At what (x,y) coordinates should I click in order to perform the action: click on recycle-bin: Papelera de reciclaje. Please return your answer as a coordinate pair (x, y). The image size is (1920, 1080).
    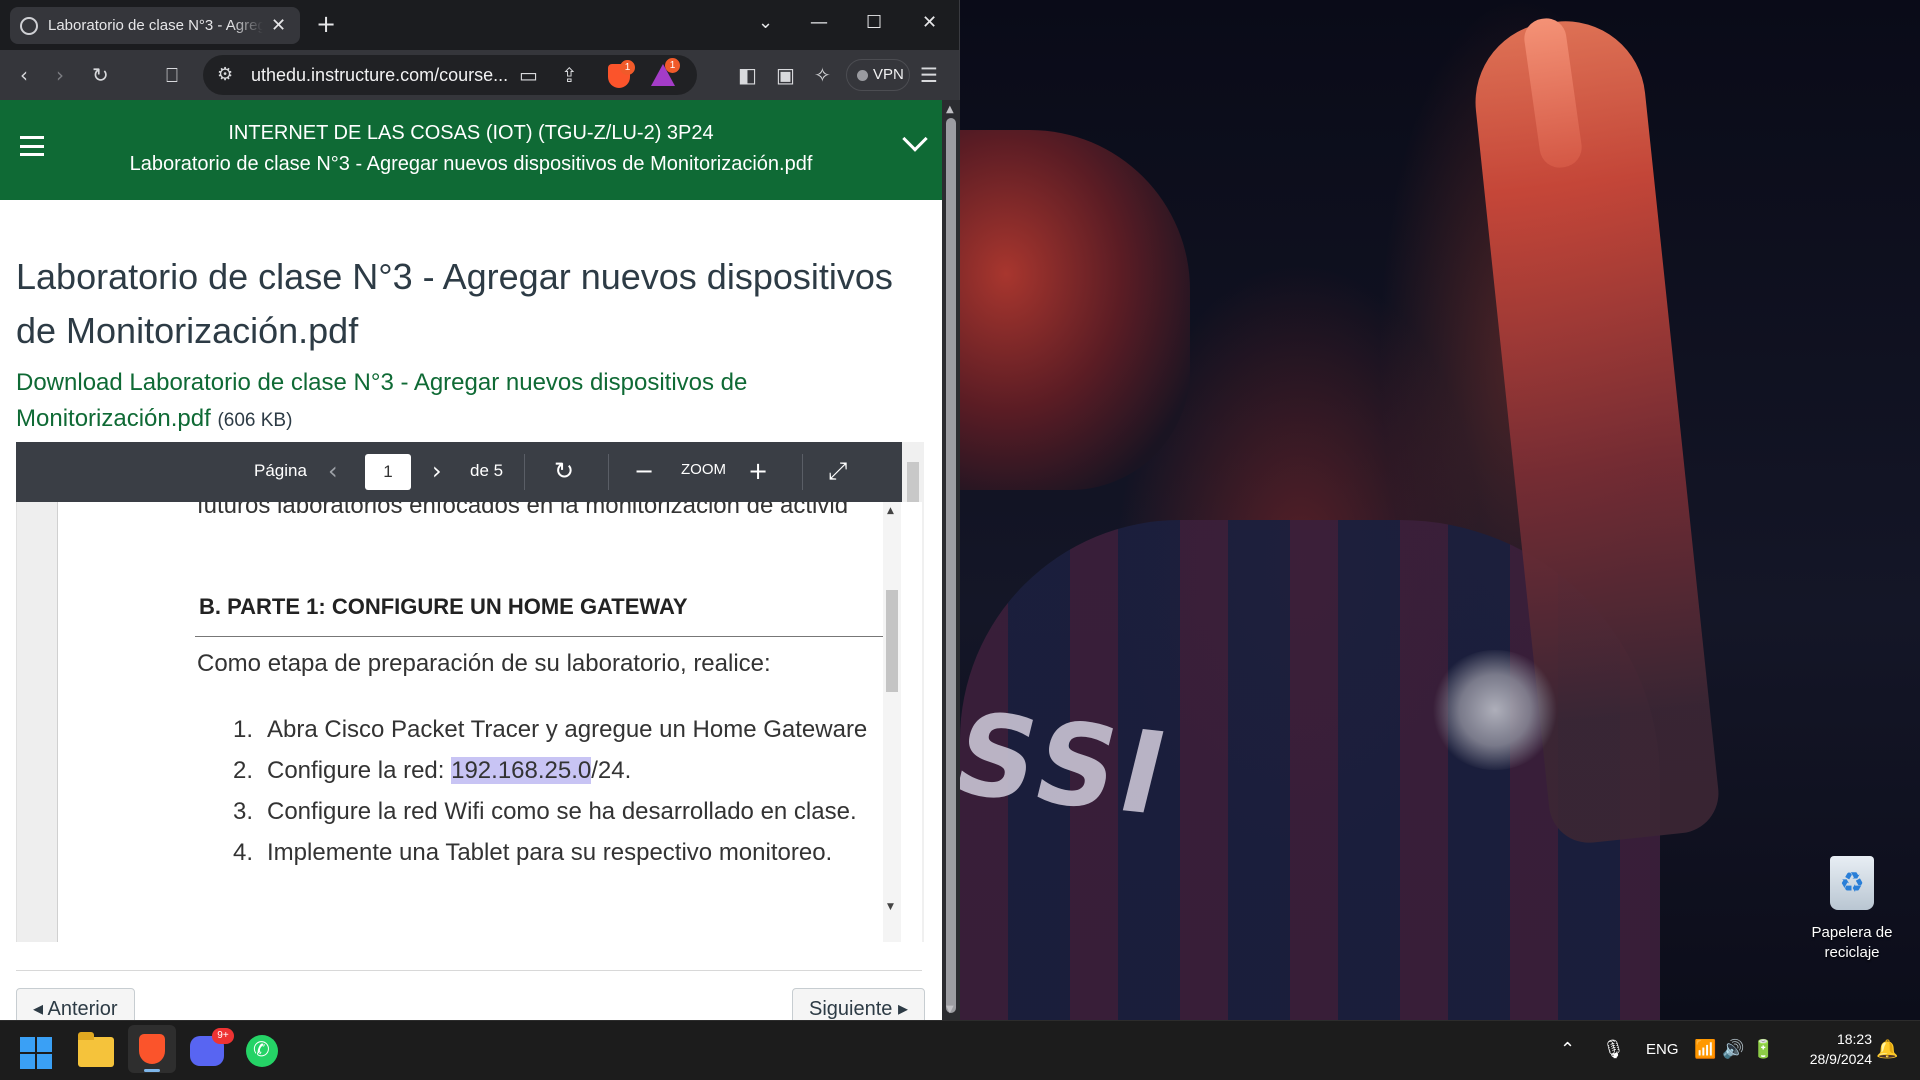
    Looking at the image, I should click on (1852, 912).